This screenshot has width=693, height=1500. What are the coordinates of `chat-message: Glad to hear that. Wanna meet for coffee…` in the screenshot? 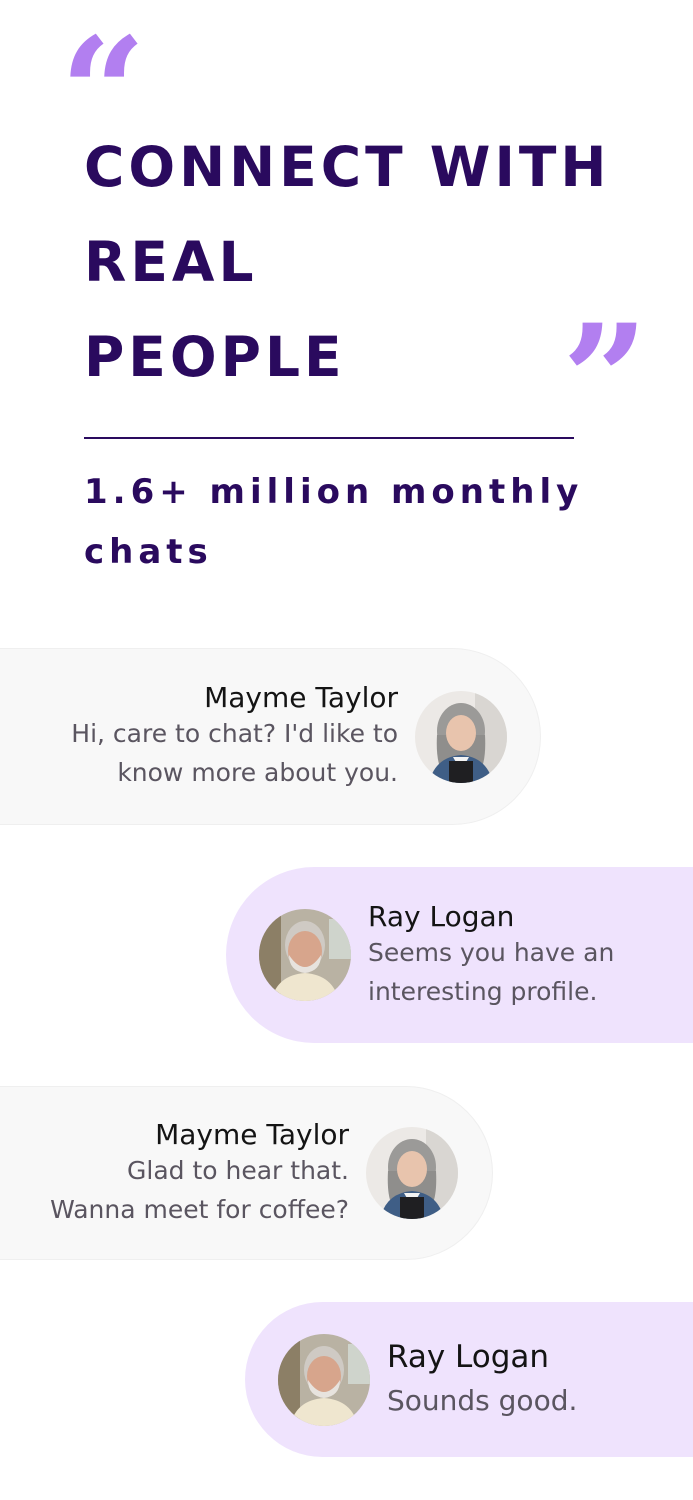 It's located at (199, 1189).